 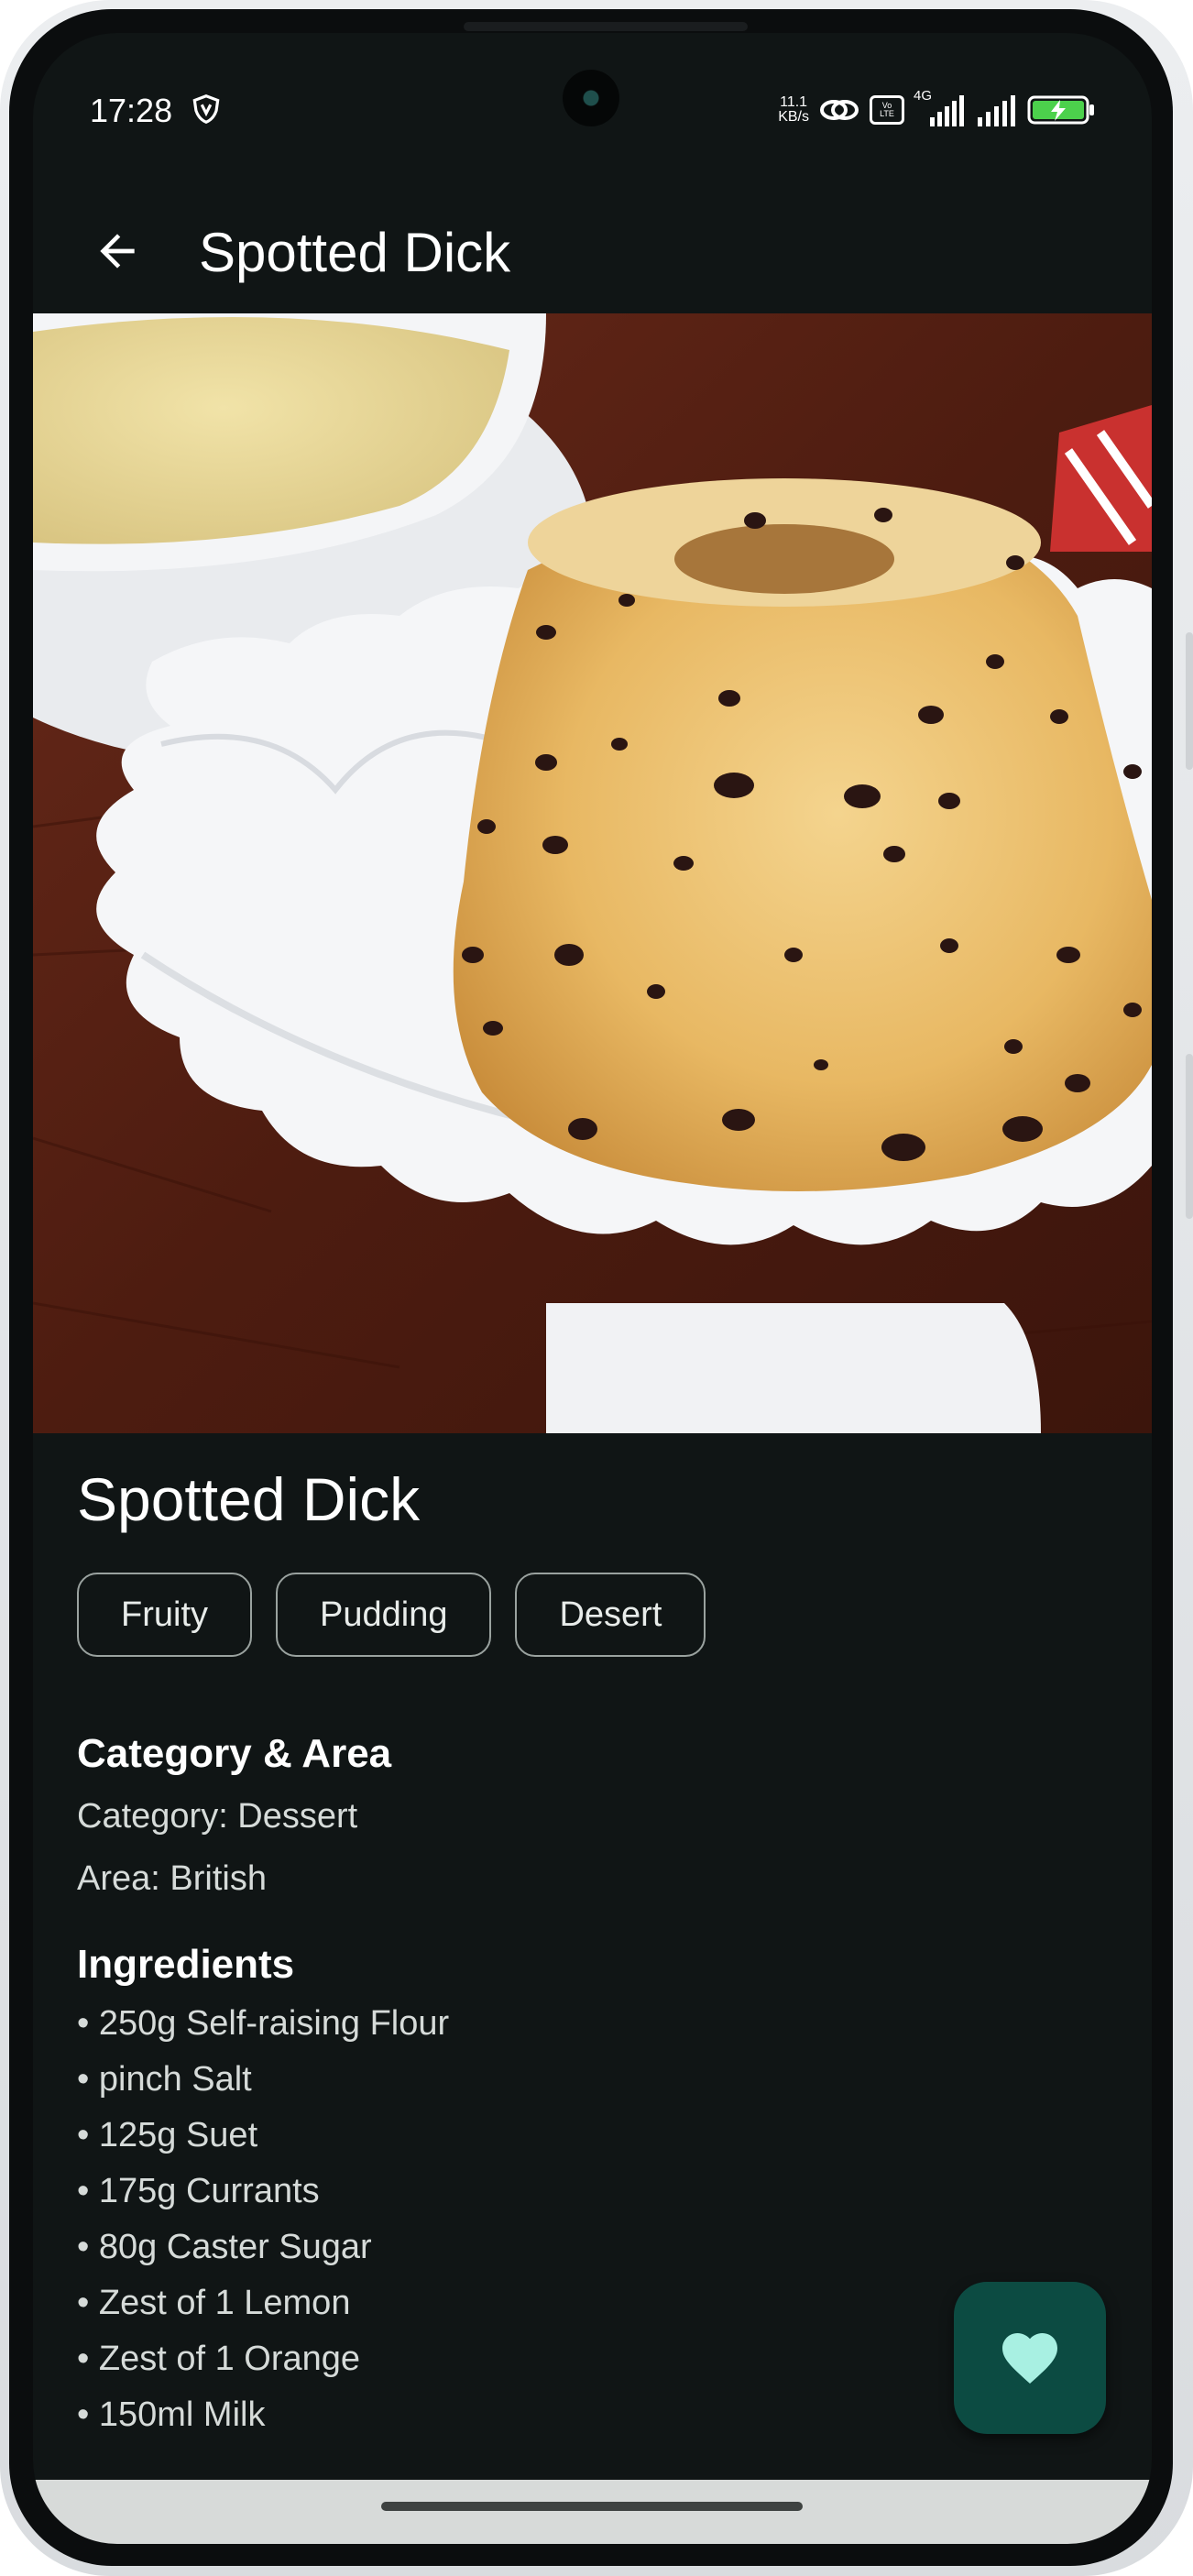 I want to click on ingredient-item: • 80g Caster Sugar, so click(x=225, y=2247).